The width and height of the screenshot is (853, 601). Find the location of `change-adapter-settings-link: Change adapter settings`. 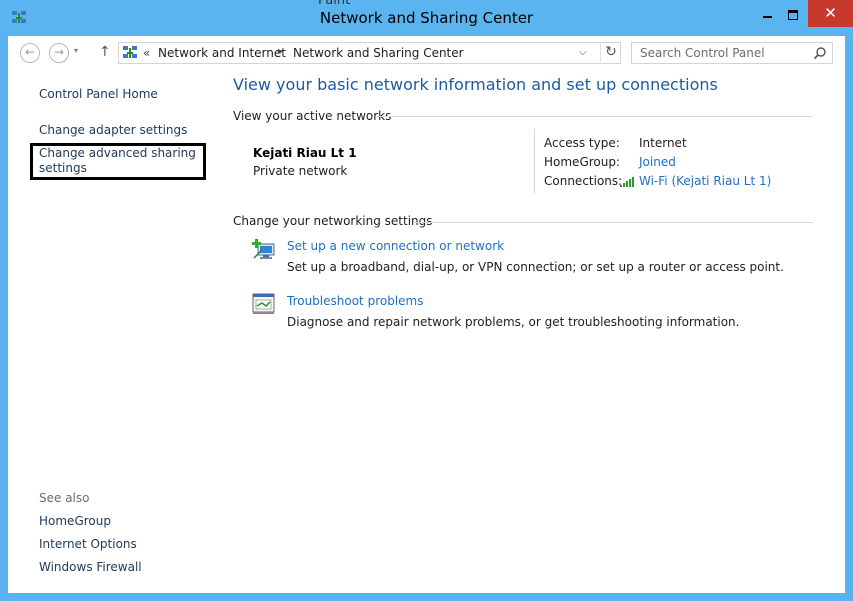

change-adapter-settings-link: Change adapter settings is located at coordinates (113, 130).